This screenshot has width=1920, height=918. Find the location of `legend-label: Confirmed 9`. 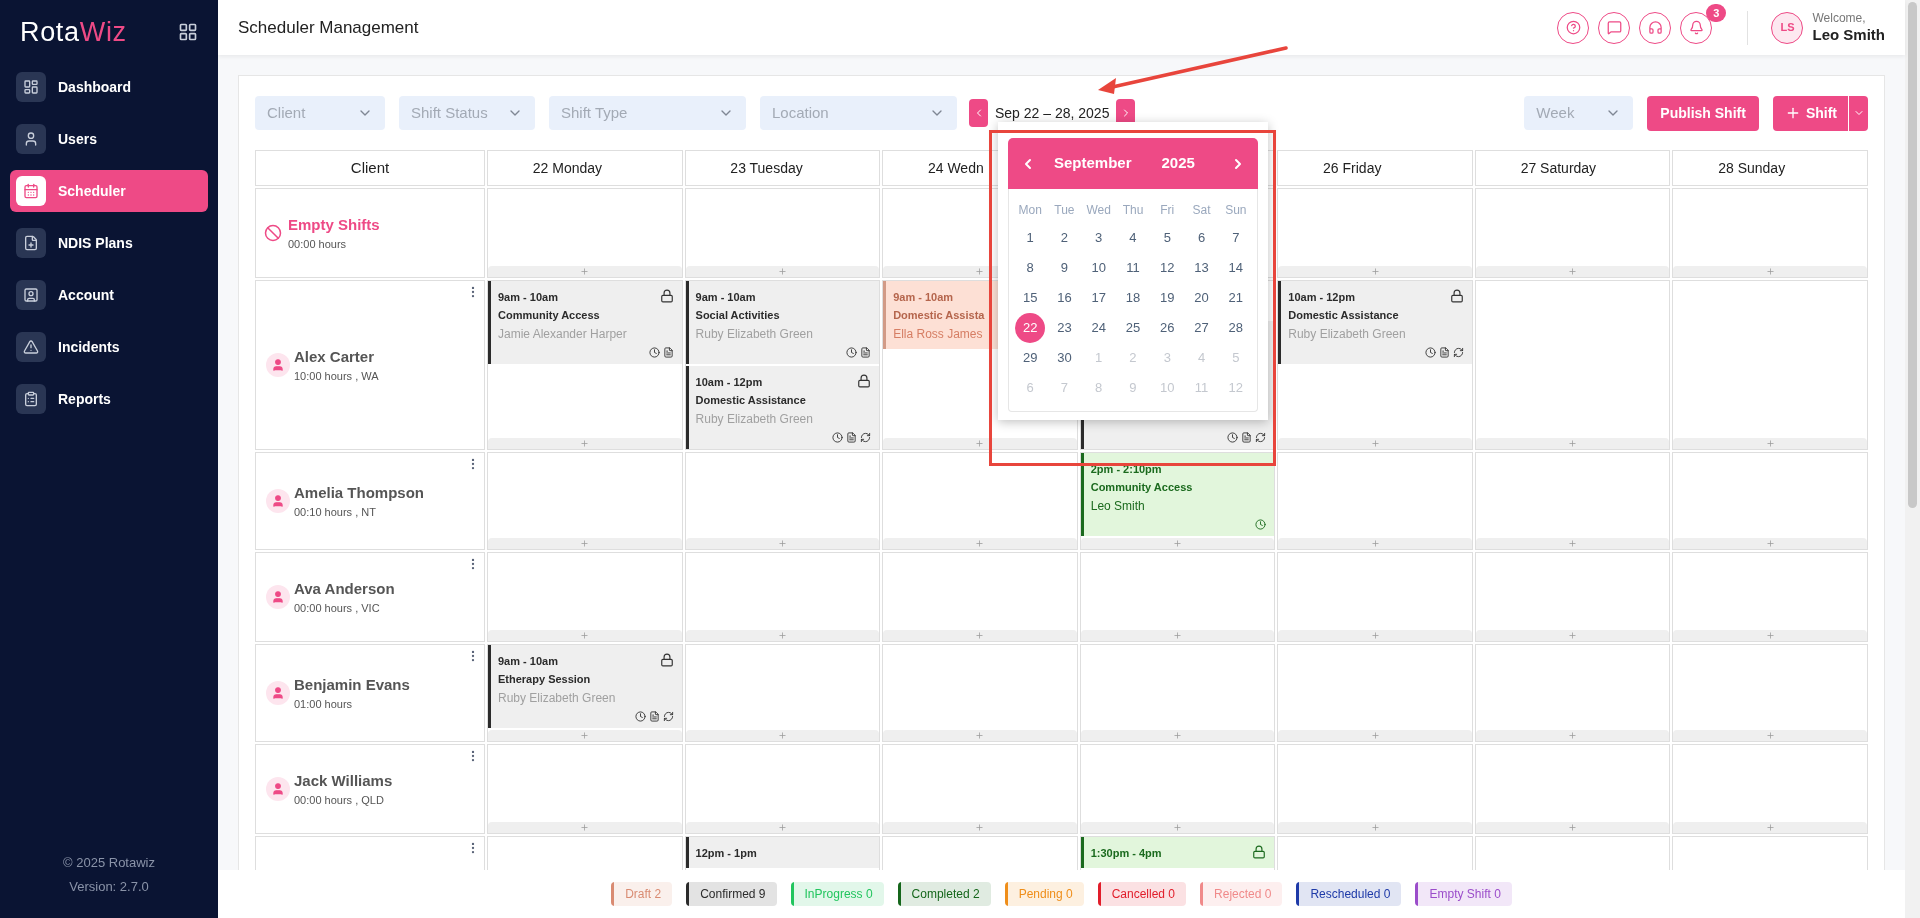

legend-label: Confirmed 9 is located at coordinates (733, 894).